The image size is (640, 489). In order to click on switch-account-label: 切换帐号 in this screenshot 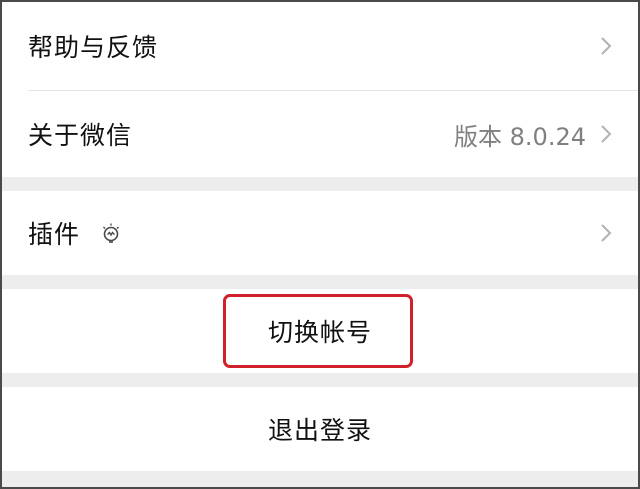, I will do `click(319, 332)`.